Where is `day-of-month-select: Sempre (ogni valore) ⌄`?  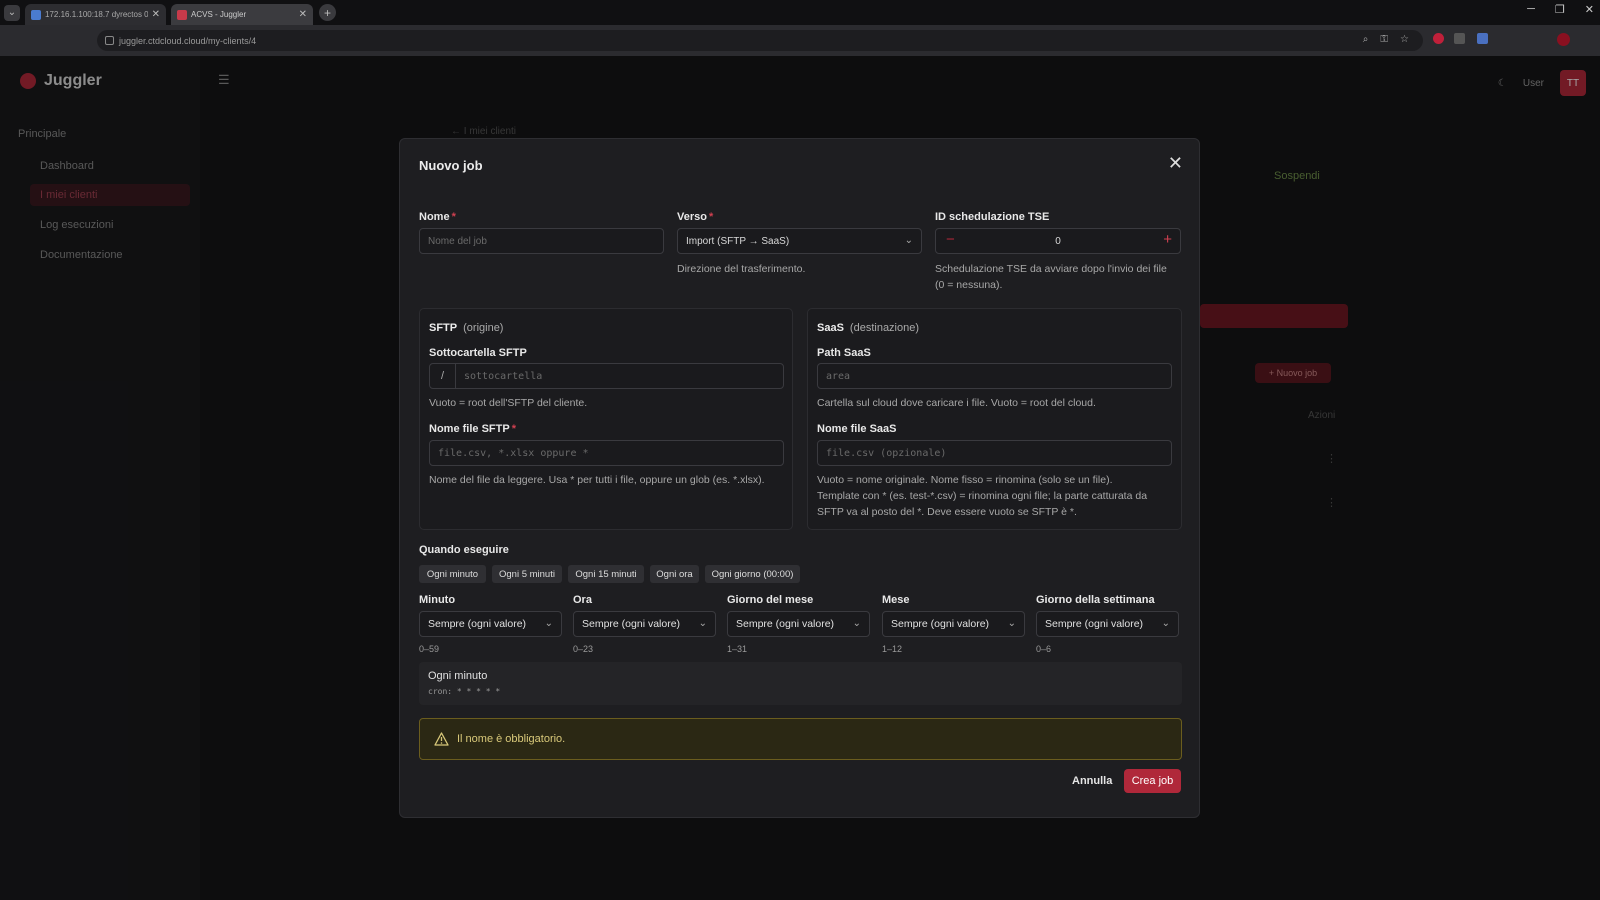 day-of-month-select: Sempre (ogni valore) ⌄ is located at coordinates (798, 624).